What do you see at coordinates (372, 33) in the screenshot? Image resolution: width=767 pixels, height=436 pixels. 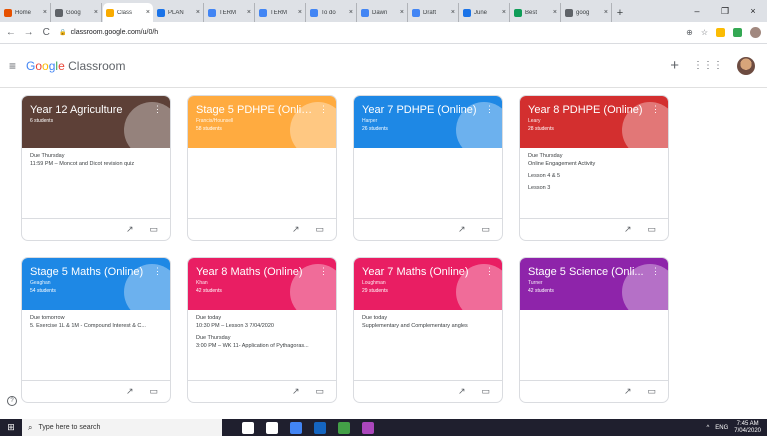 I see `address-bar: 🔒 classroom.google.com/u/0/h` at bounding box center [372, 33].